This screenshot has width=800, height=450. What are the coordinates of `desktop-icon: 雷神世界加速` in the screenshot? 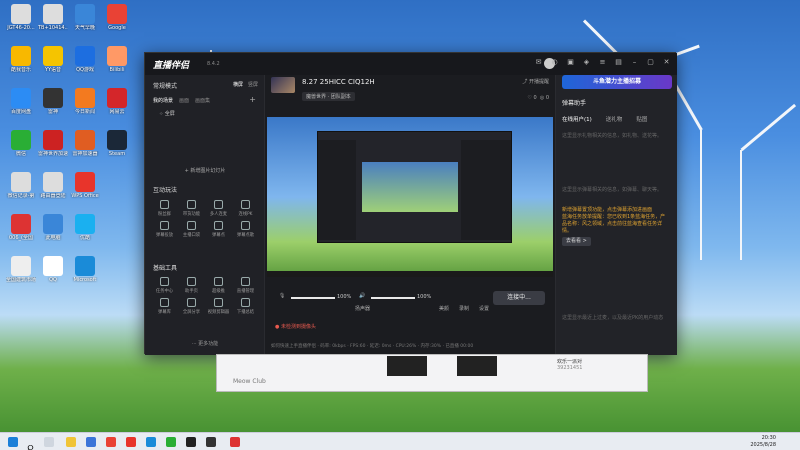 It's located at (53, 143).